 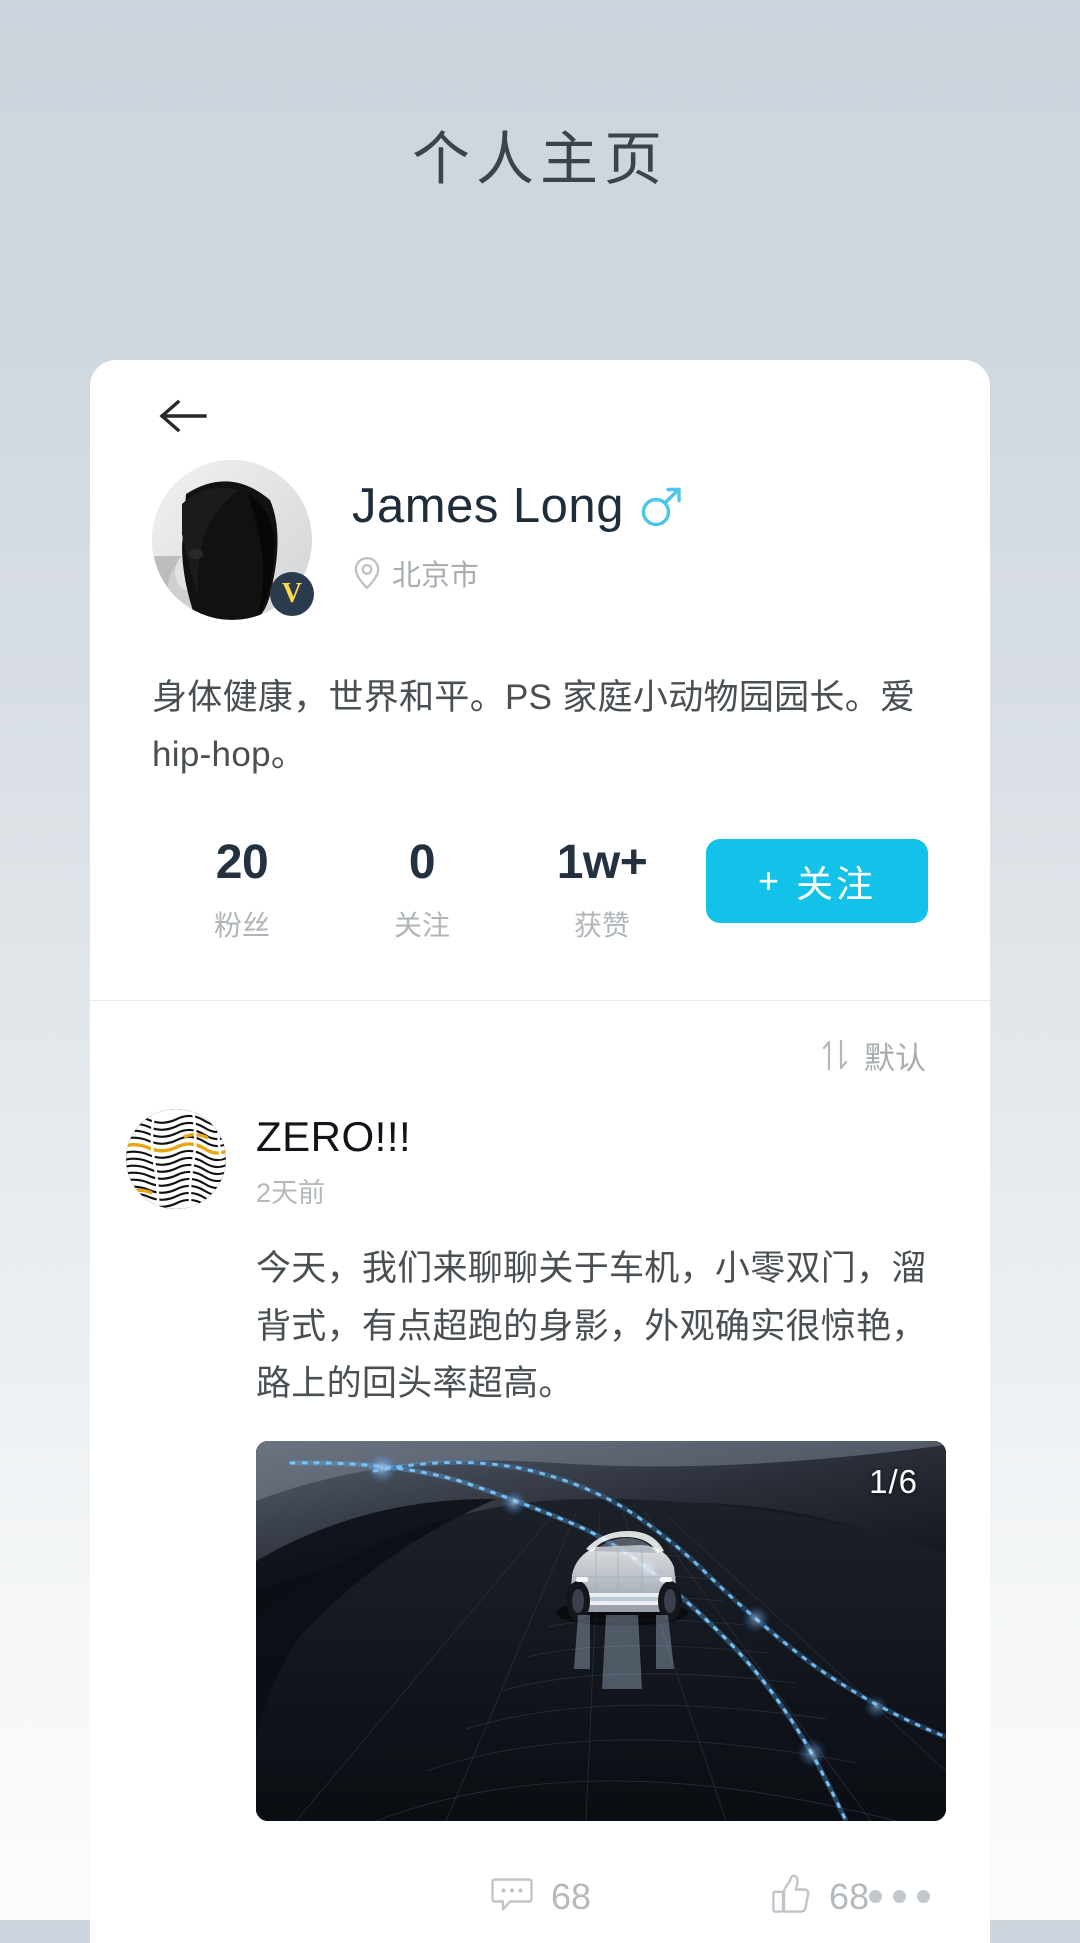 I want to click on stat-value: 20, so click(x=242, y=863).